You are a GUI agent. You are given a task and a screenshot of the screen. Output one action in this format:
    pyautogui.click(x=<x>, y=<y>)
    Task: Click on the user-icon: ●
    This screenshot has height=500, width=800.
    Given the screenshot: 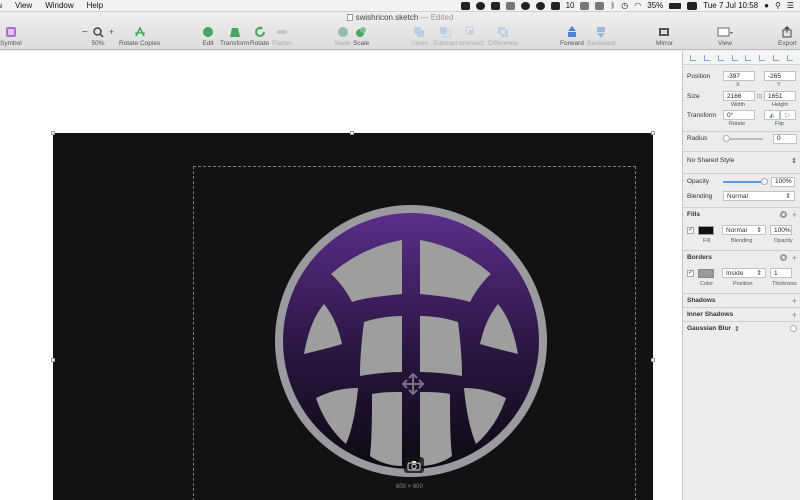 What is the action you would take?
    pyautogui.click(x=766, y=5)
    